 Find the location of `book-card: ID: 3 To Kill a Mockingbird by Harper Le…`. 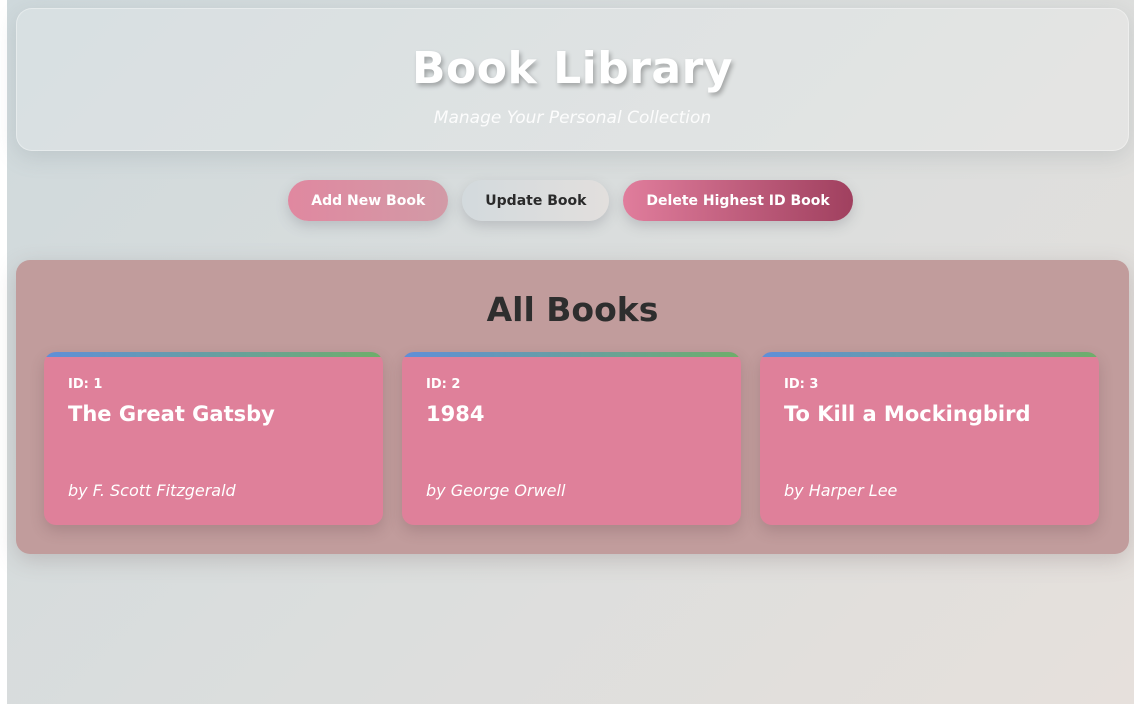

book-card: ID: 3 To Kill a Mockingbird by Harper Le… is located at coordinates (929, 438).